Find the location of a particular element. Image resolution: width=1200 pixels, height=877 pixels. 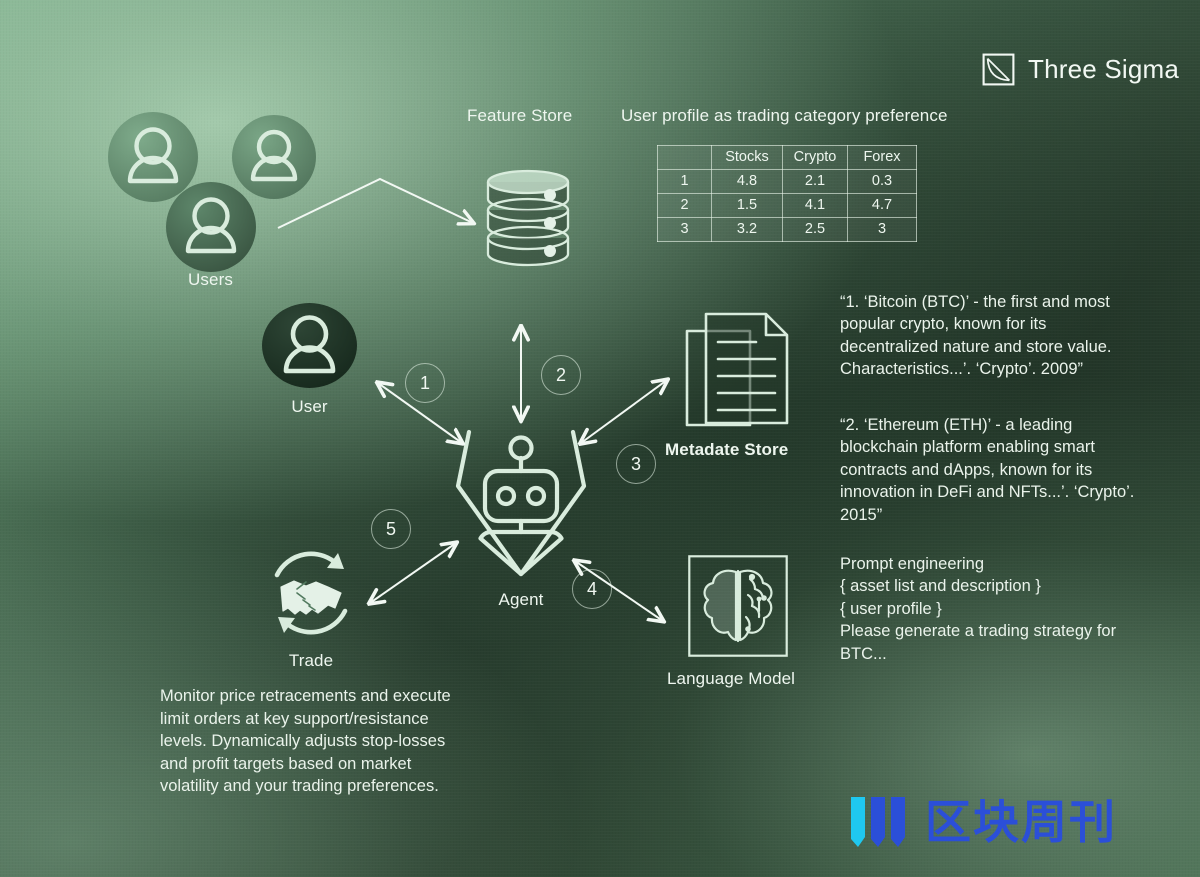

watermark-text: 区块周刊 is located at coordinates (1021, 822).